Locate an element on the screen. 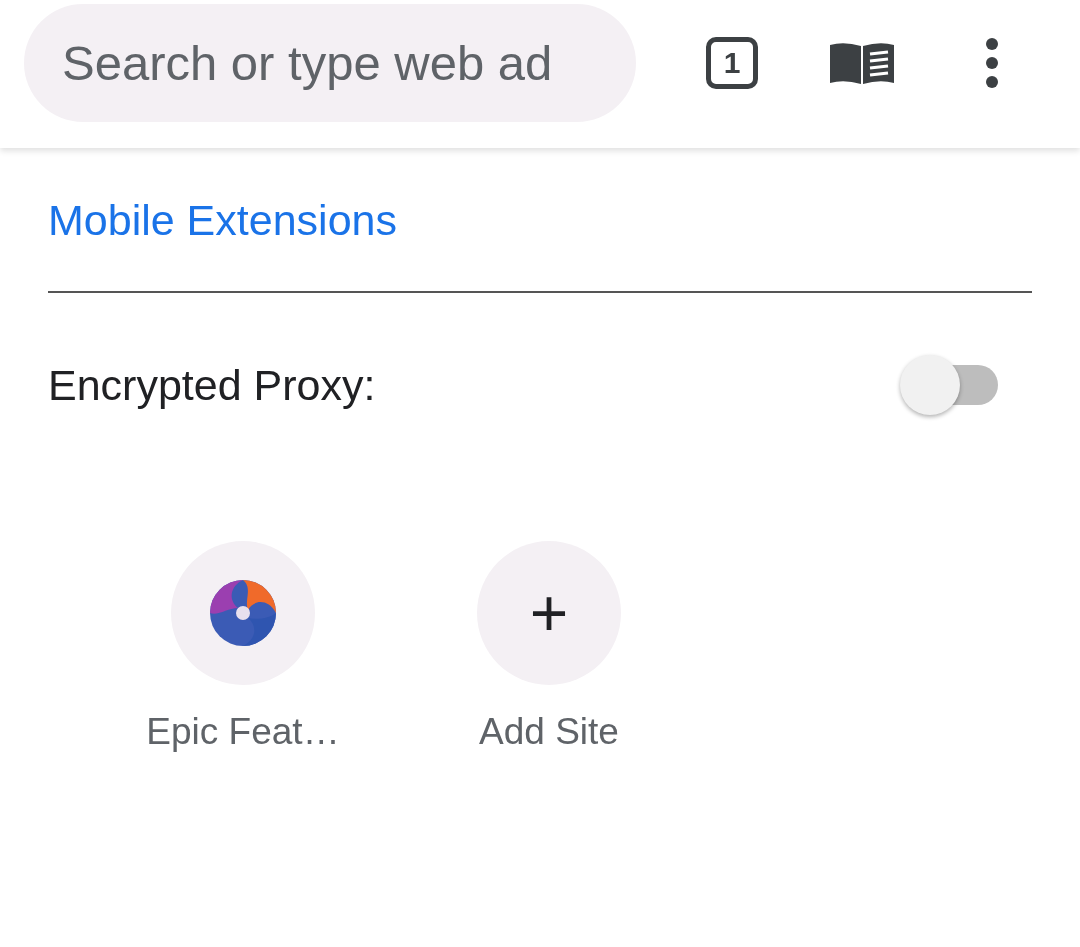 This screenshot has height=947, width=1080. shortcut-label: Add Site is located at coordinates (549, 732).